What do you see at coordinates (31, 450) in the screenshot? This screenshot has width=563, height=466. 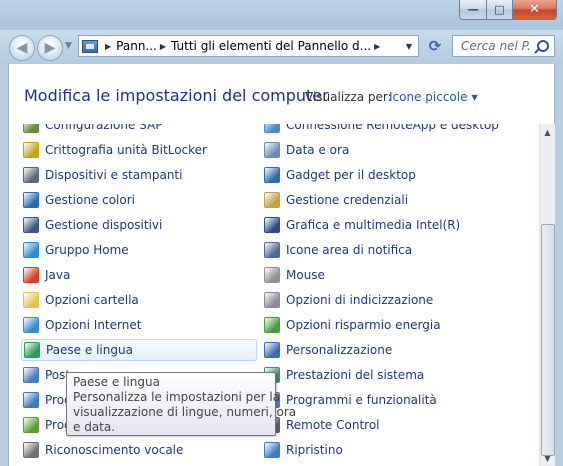 I see `microphone-icon` at bounding box center [31, 450].